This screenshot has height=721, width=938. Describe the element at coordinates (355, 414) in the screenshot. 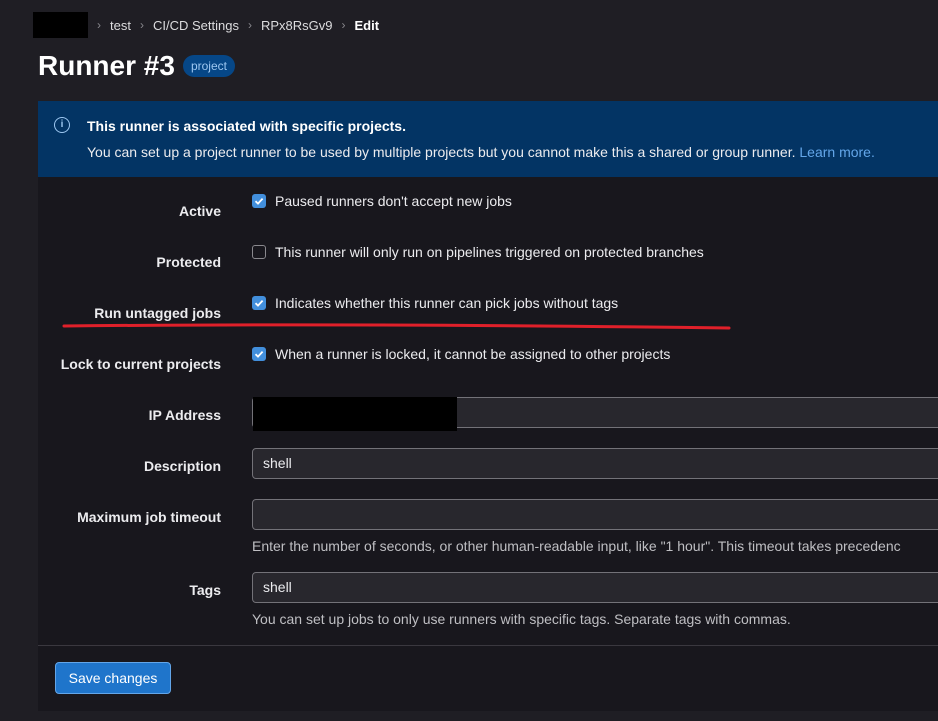

I see `redacted-ip-address` at that location.